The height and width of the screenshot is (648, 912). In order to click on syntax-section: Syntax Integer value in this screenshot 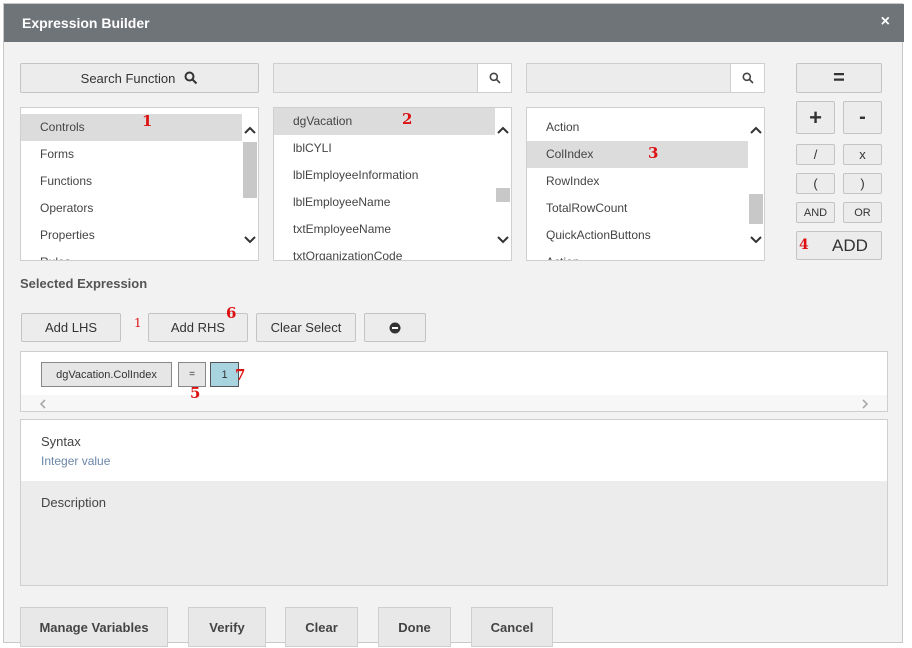, I will do `click(454, 450)`.